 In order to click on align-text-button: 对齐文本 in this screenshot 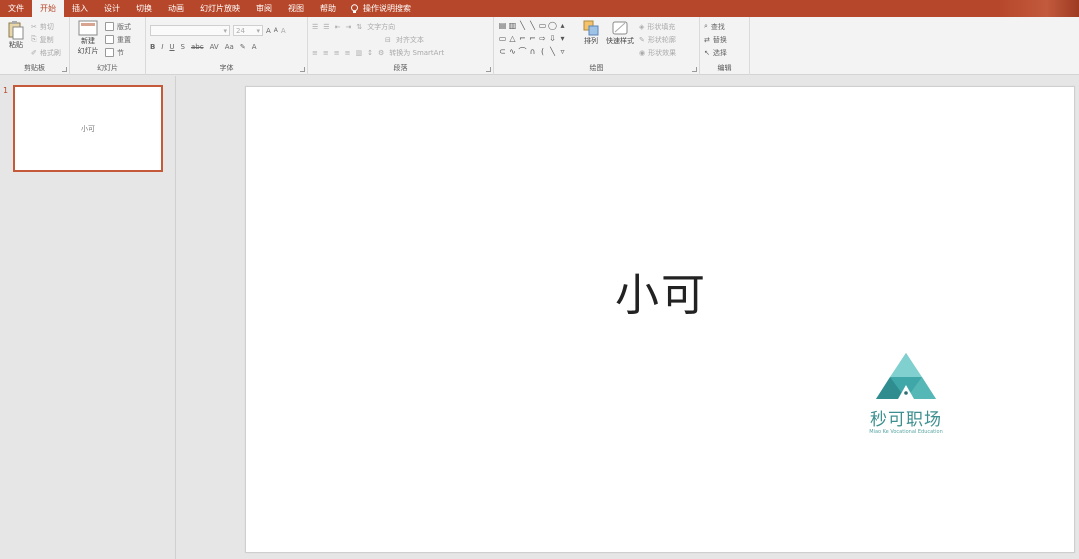, I will do `click(410, 40)`.